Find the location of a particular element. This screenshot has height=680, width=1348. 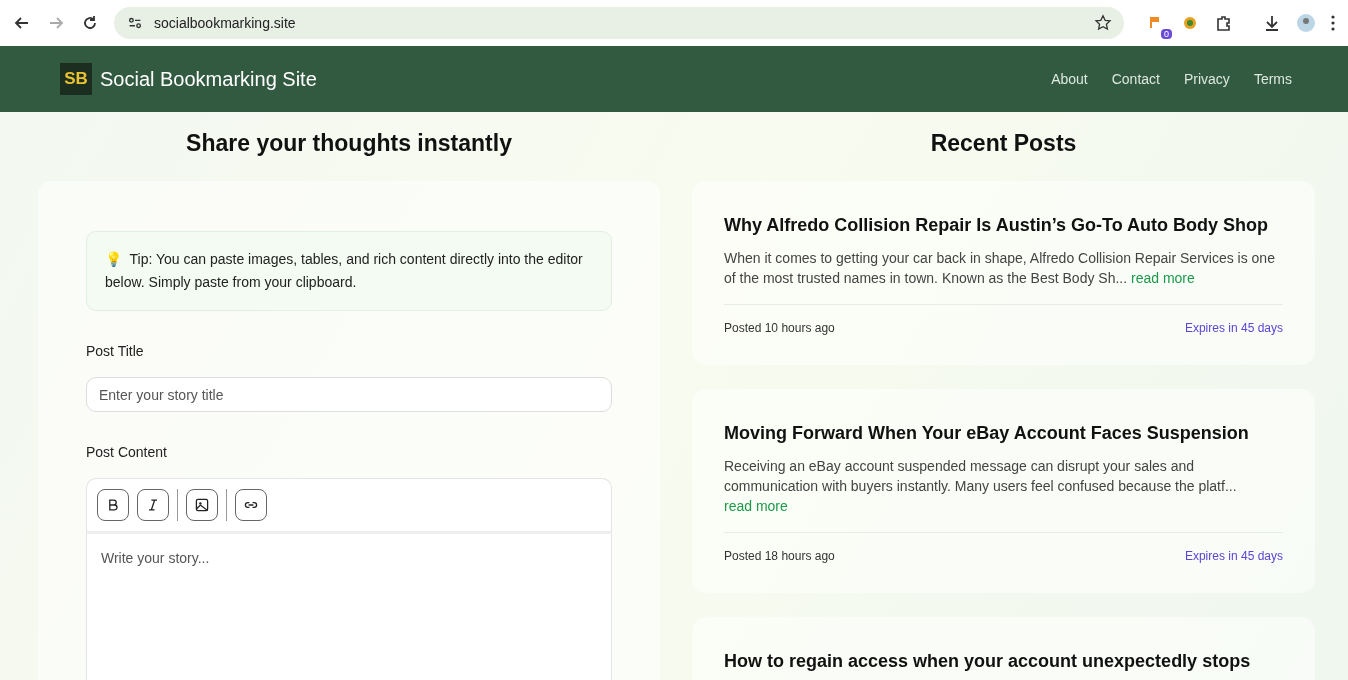

extension-badge: 0 is located at coordinates (1166, 34).